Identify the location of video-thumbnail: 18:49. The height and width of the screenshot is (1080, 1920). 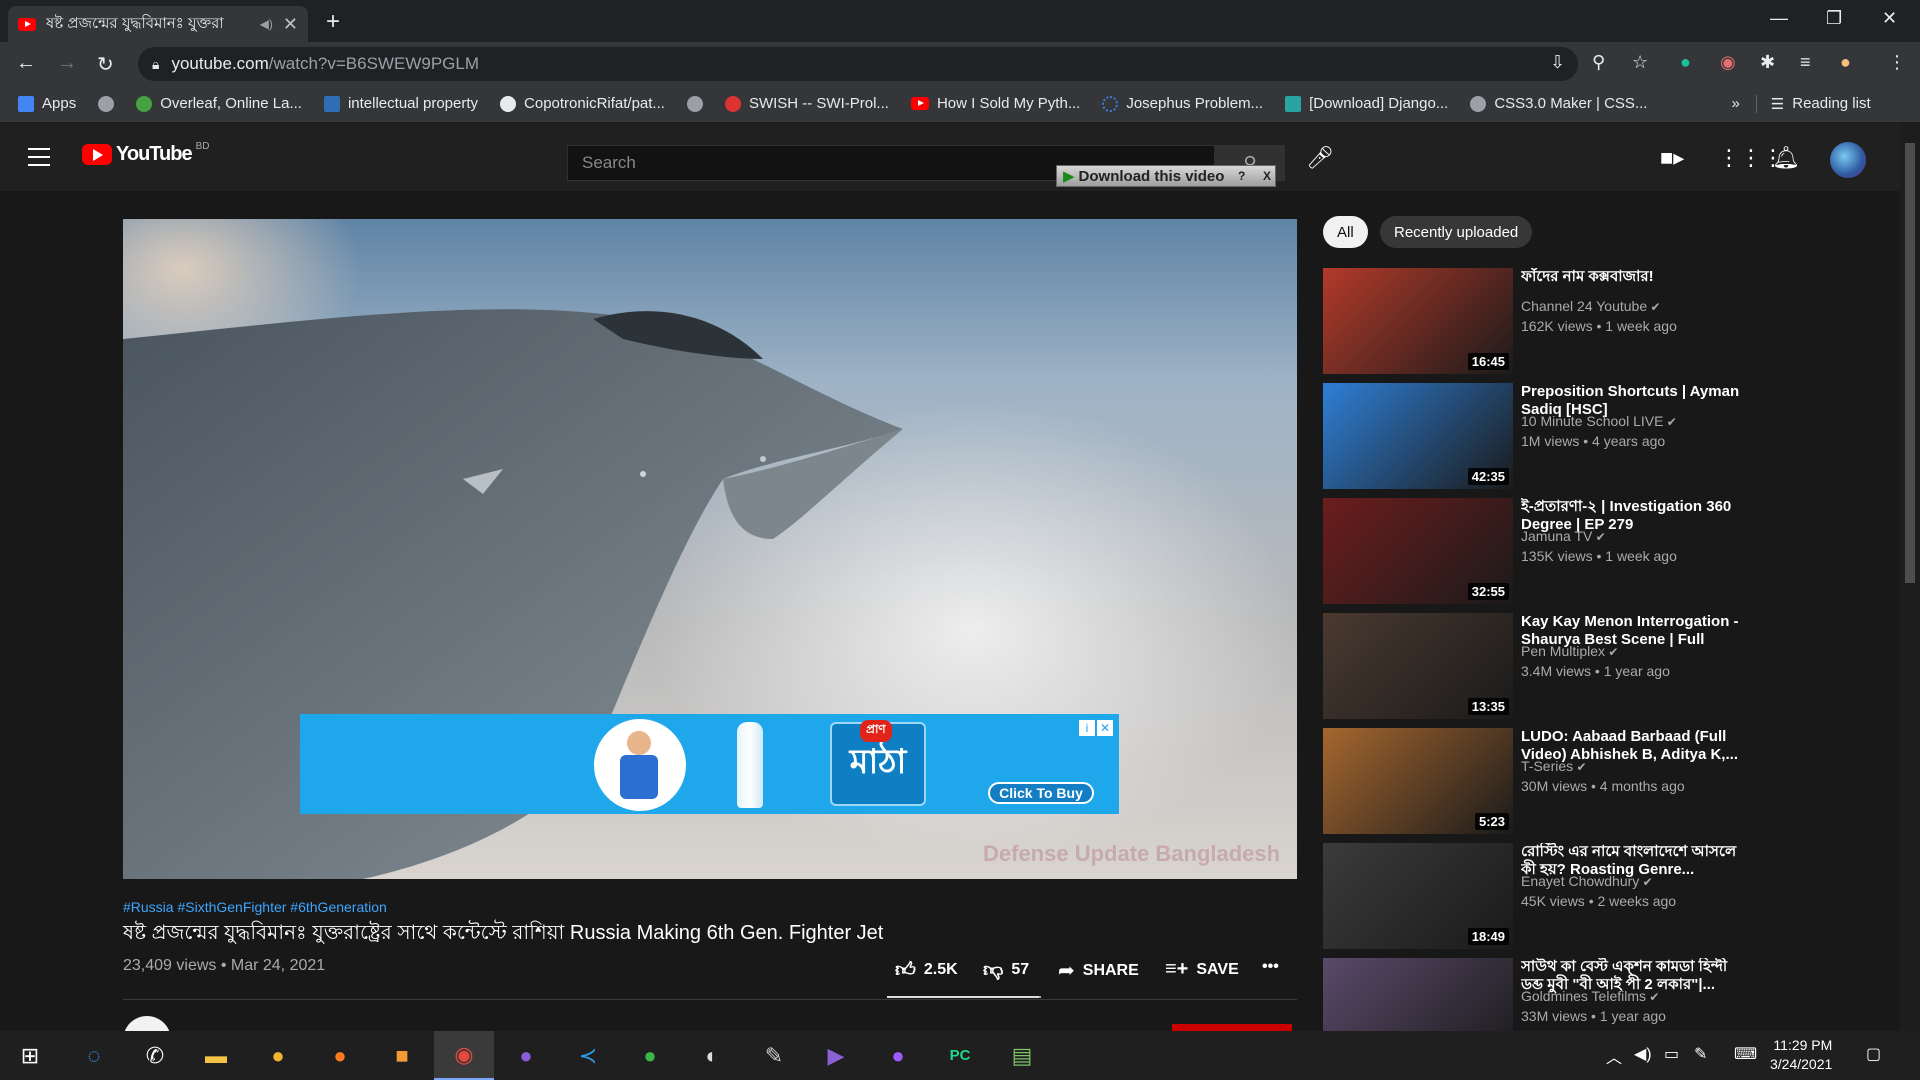
(1418, 896).